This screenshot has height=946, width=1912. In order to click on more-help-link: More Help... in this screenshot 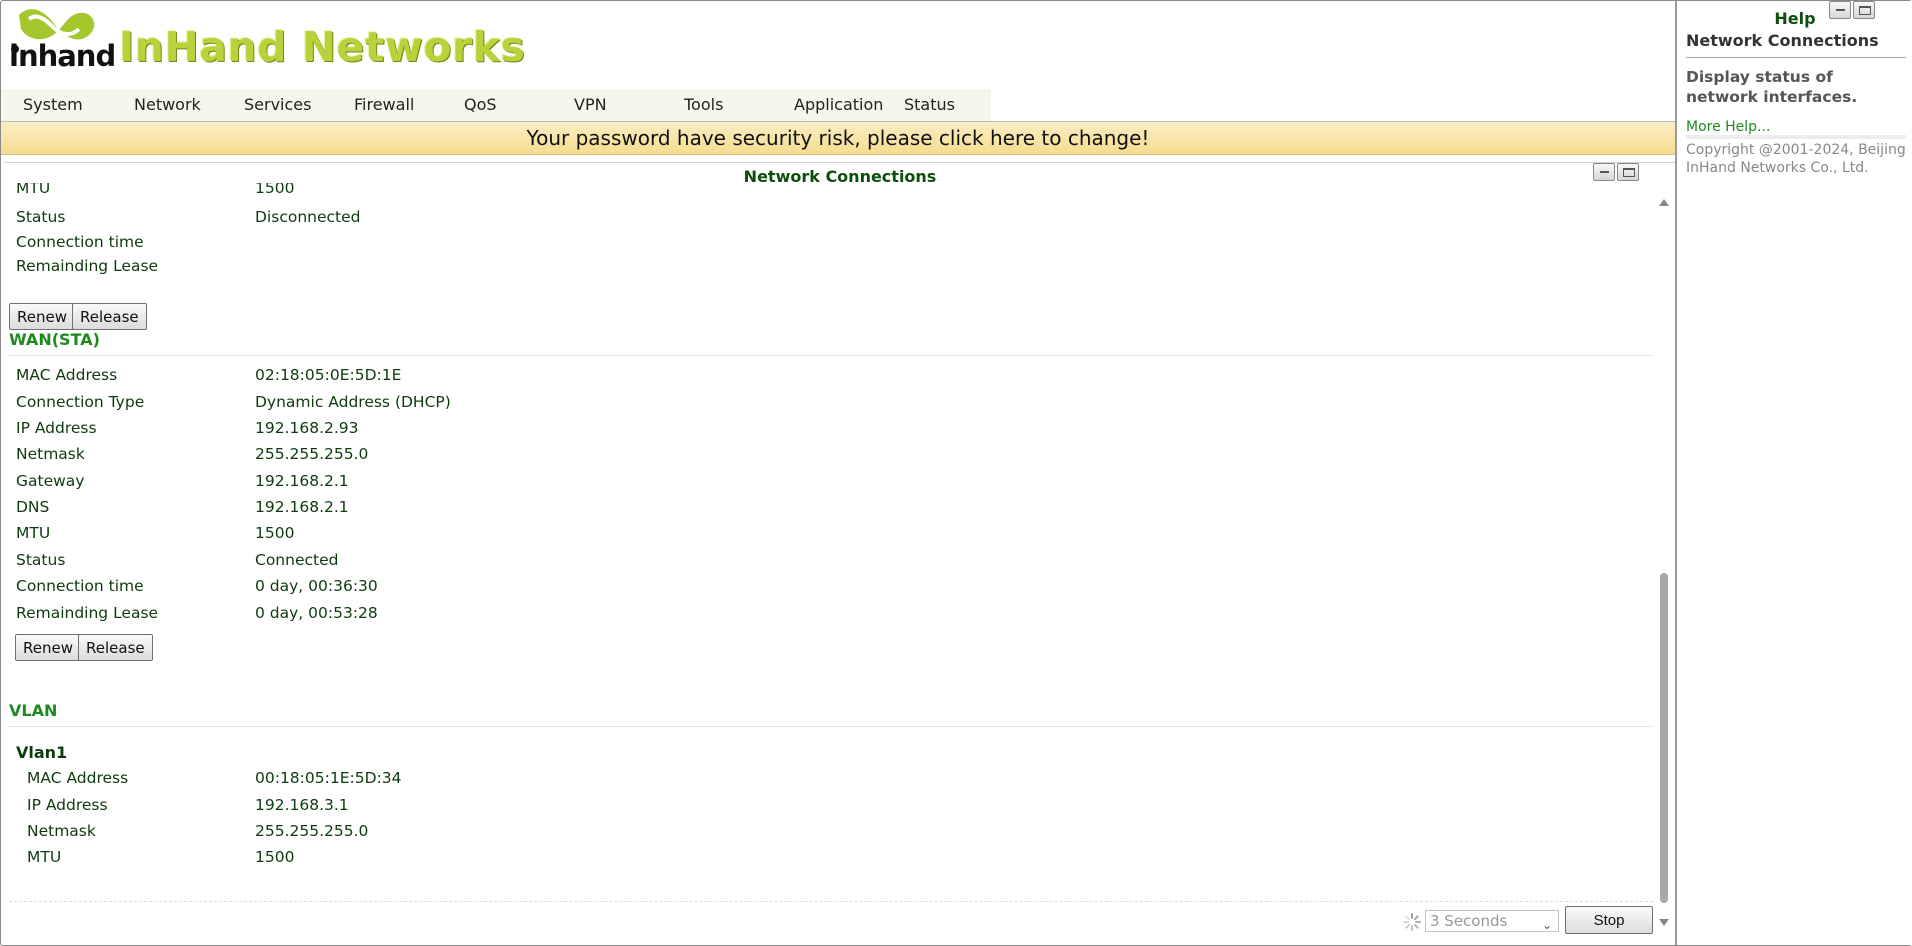, I will do `click(1728, 127)`.